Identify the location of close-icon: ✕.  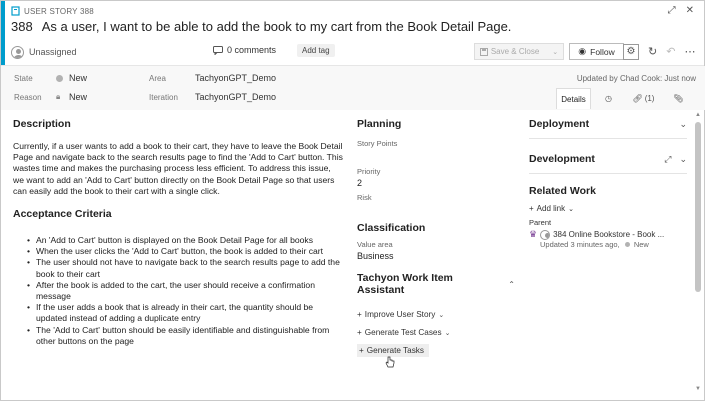
(690, 10).